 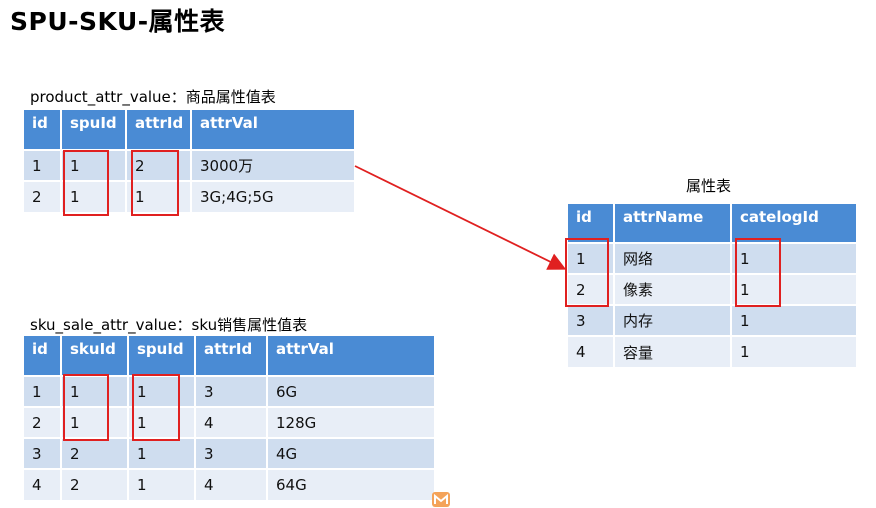 What do you see at coordinates (460, 217) in the screenshot?
I see `relation-arrow` at bounding box center [460, 217].